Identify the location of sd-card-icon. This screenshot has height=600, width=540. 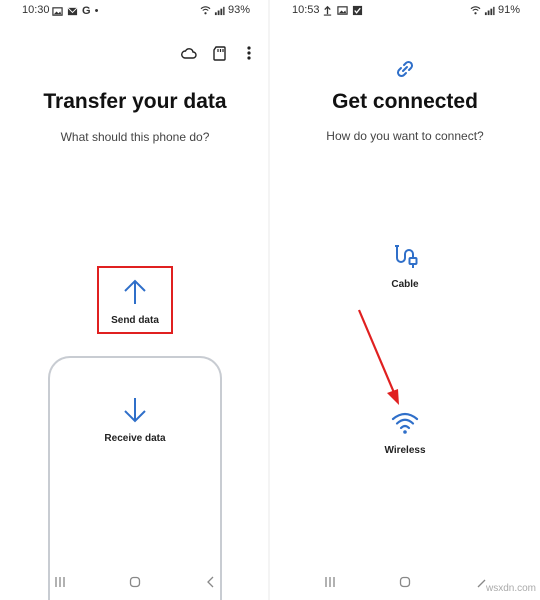
(219, 53).